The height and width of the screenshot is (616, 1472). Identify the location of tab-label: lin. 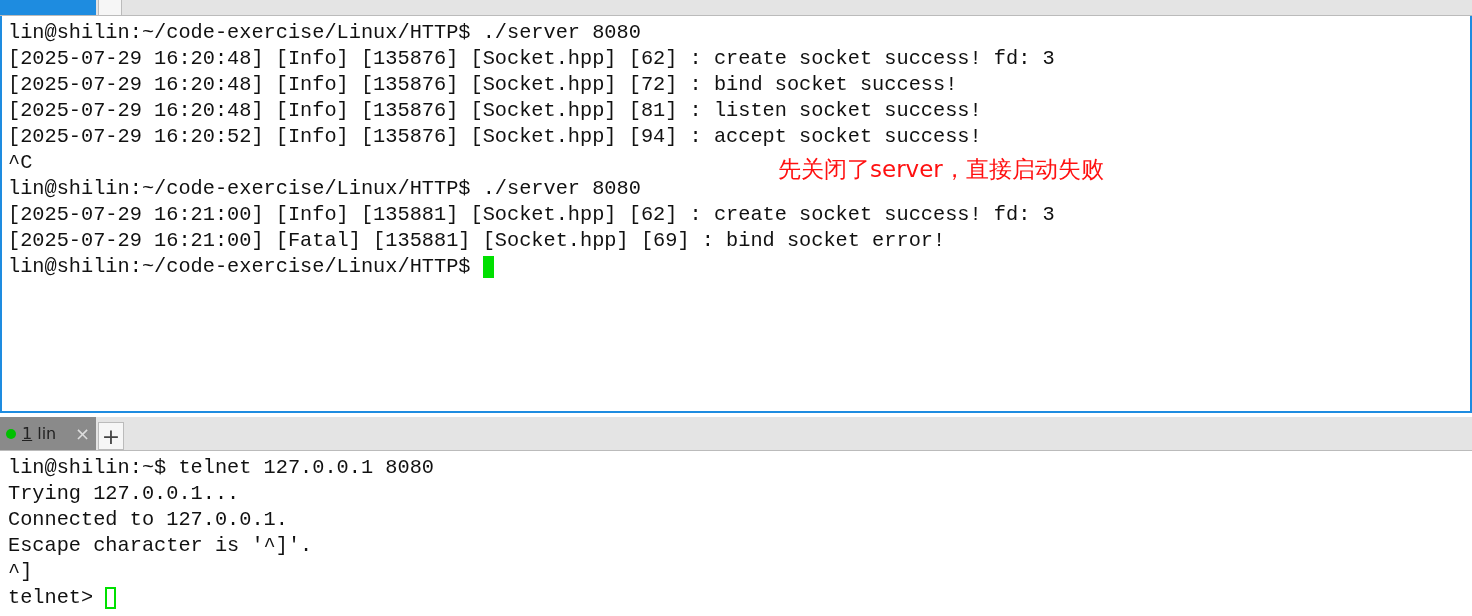
(47, 433).